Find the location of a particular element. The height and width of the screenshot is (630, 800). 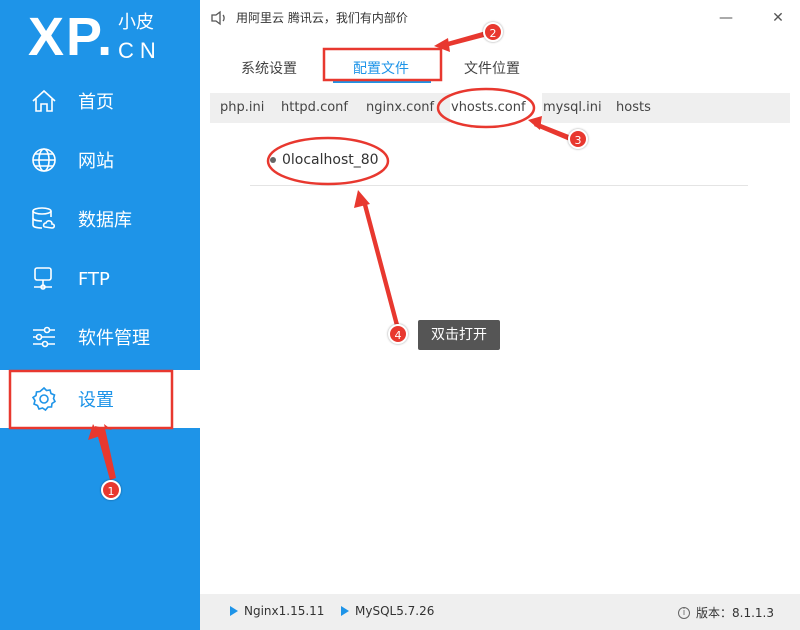

promo-notice: 用阿里云 腾讯云，我们有内部价 is located at coordinates (322, 18).